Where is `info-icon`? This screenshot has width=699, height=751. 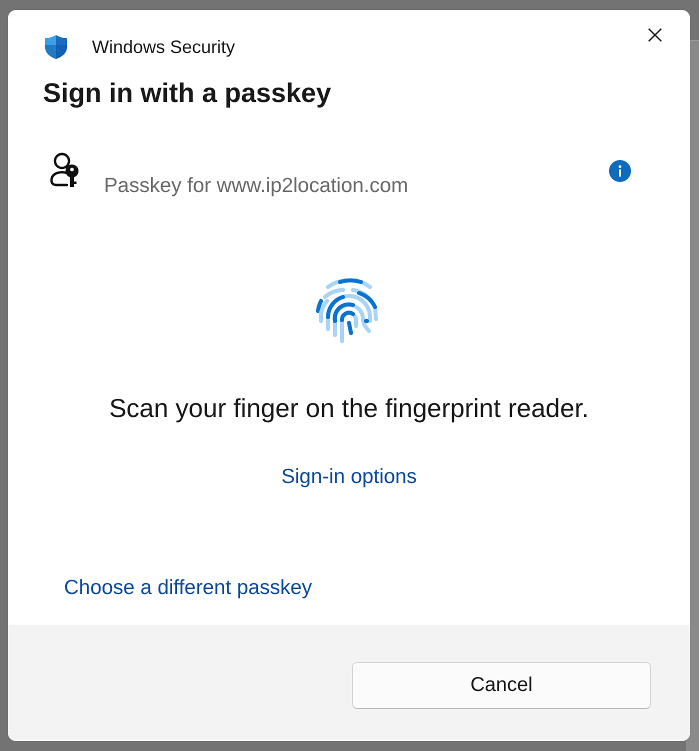 info-icon is located at coordinates (620, 171).